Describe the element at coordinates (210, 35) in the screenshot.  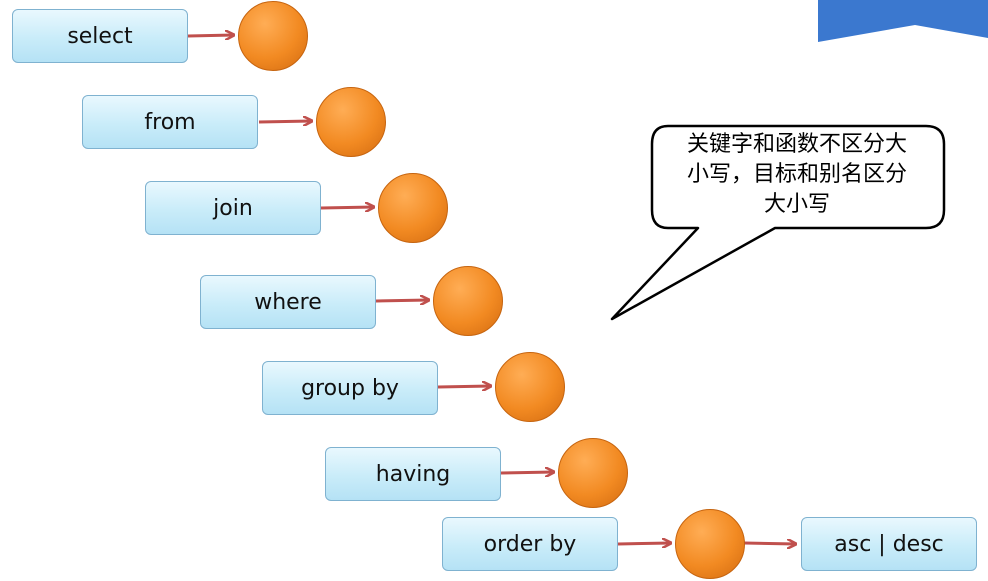
I see `arrow-select` at that location.